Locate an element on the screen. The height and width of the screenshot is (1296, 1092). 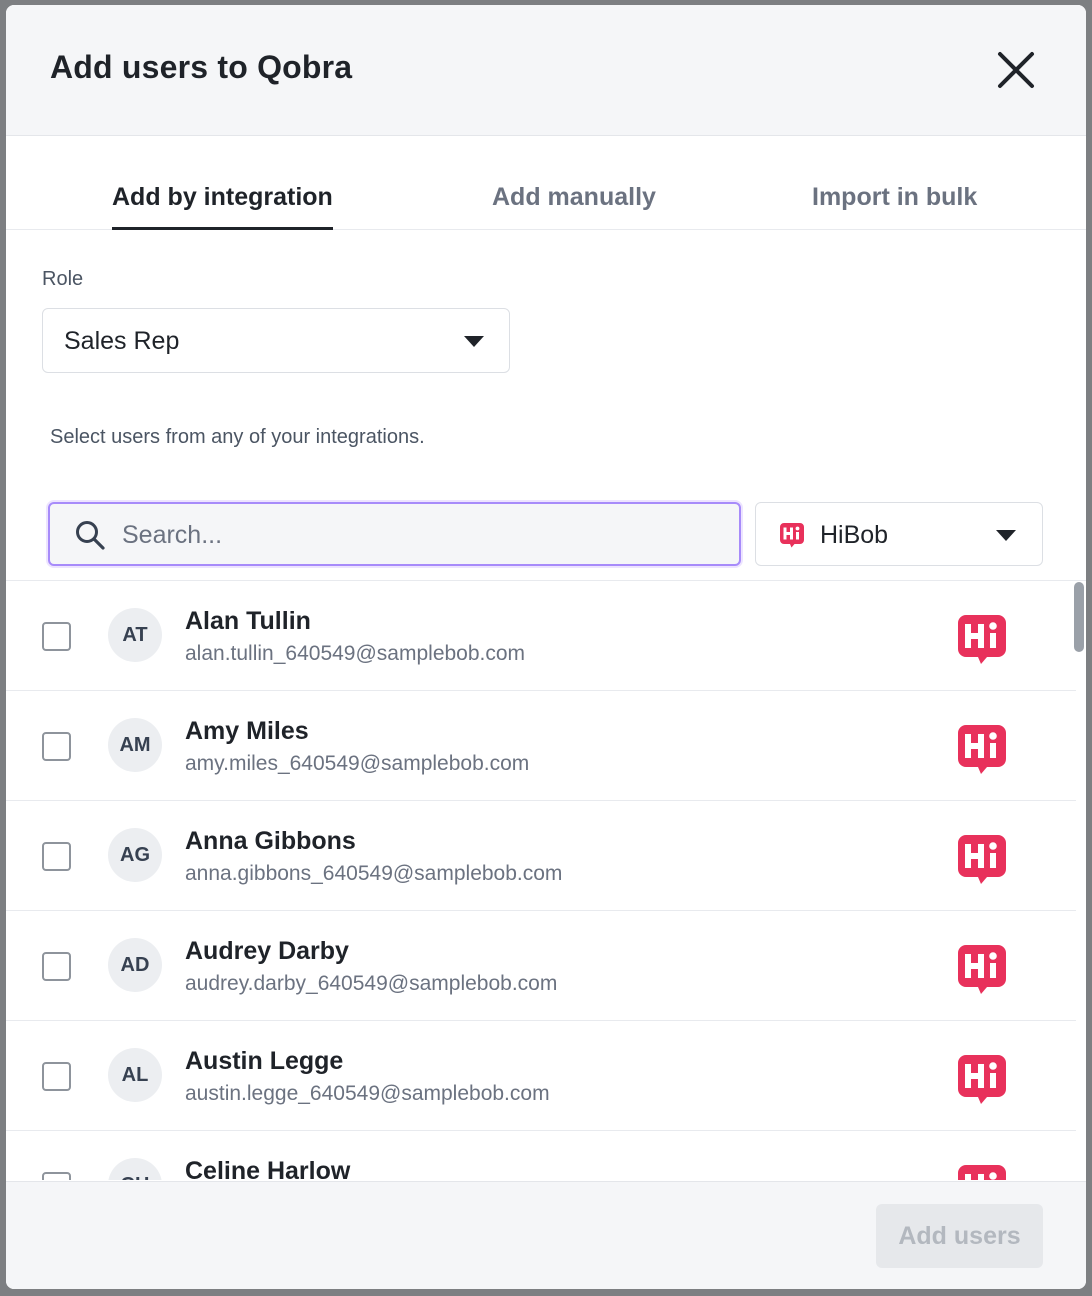
modal-footer: Add users is located at coordinates (546, 1235).